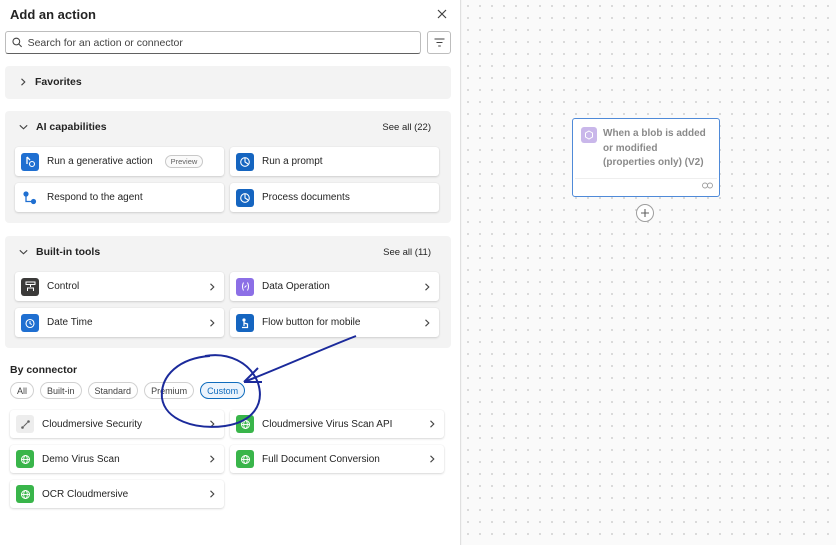 The height and width of the screenshot is (545, 836). Describe the element at coordinates (306, 197) in the screenshot. I see `action-label: Process documents` at that location.